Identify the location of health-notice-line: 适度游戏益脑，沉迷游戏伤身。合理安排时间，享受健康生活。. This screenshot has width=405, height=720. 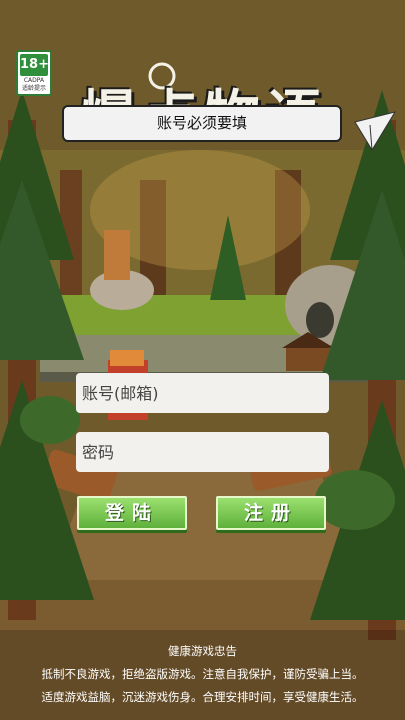
(202, 697).